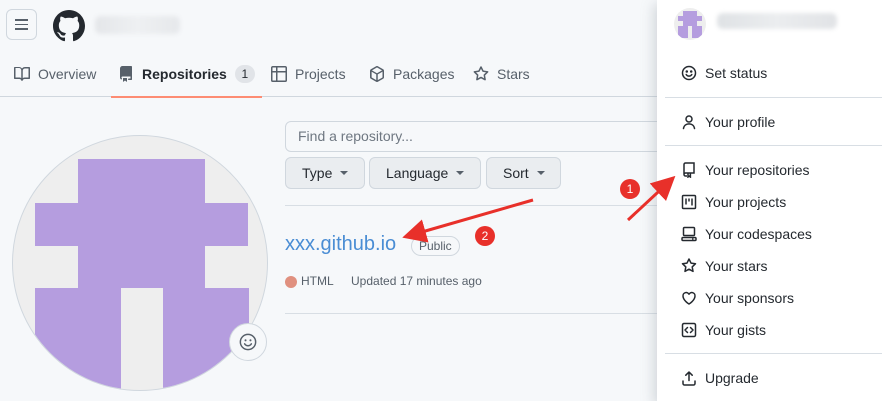 The image size is (882, 401). Describe the element at coordinates (244, 73) in the screenshot. I see `repo-count-badge: 1` at that location.